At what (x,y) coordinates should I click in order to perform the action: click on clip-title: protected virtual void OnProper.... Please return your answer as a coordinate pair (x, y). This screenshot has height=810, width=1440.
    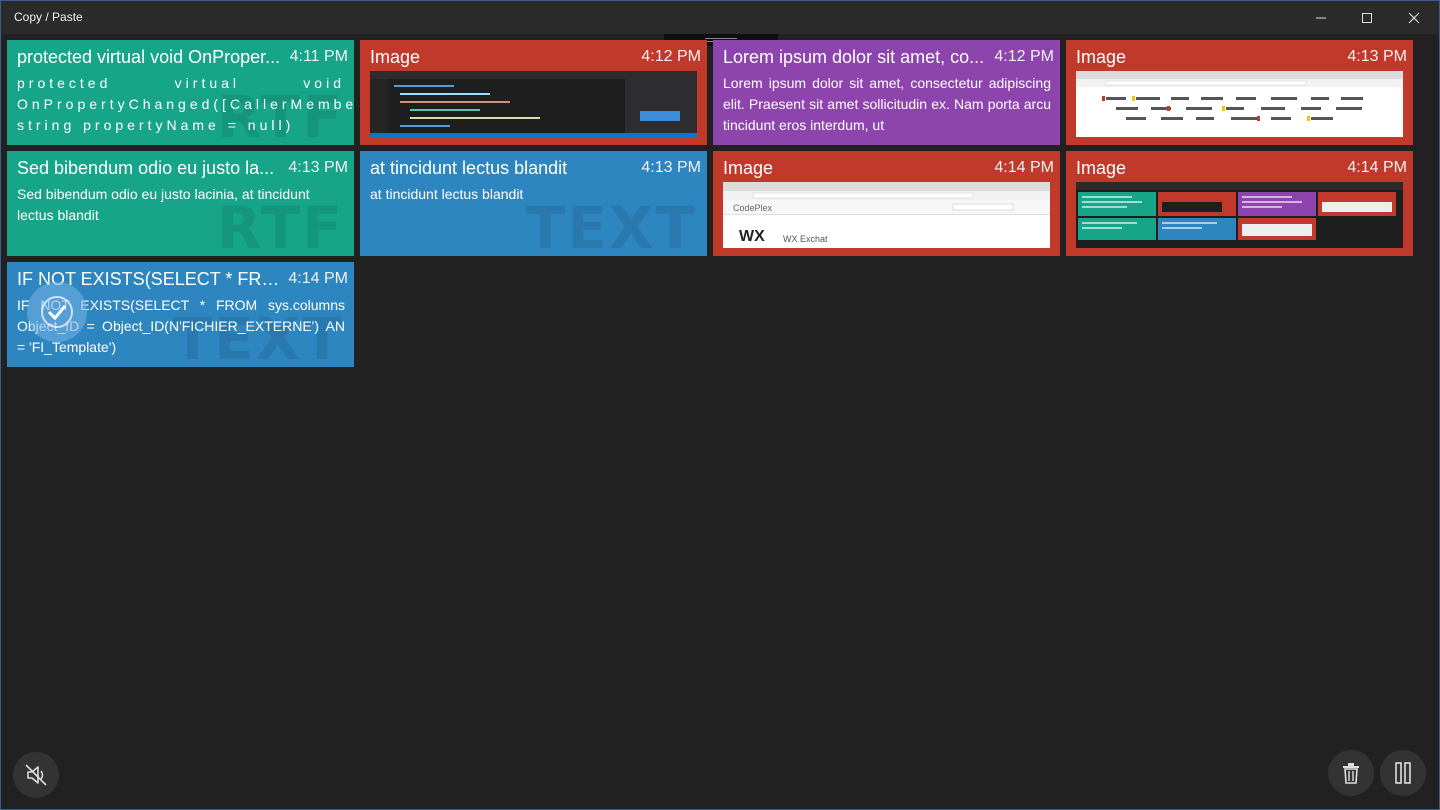
    Looking at the image, I should click on (149, 57).